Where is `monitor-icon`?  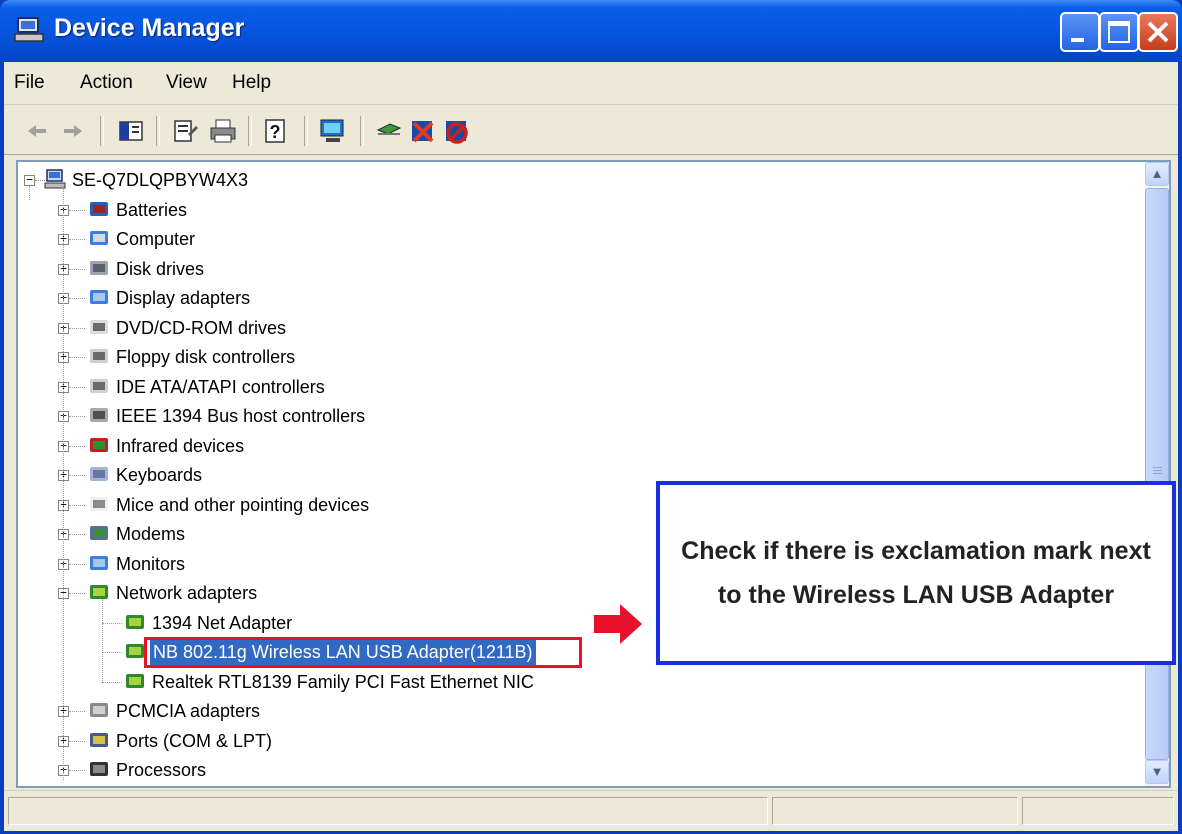 monitor-icon is located at coordinates (99, 562).